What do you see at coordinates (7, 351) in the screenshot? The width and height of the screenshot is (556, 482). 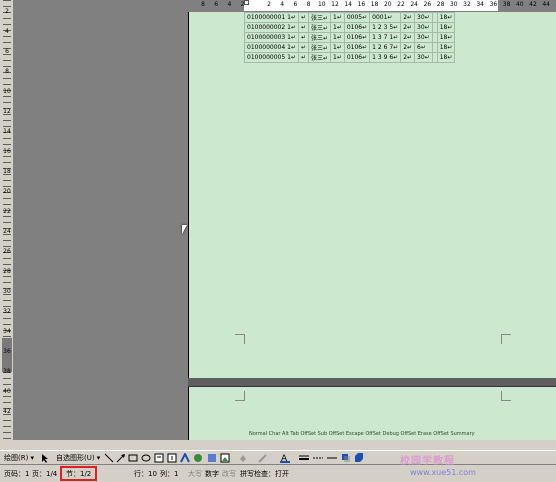 I see `ruler-number: 36` at bounding box center [7, 351].